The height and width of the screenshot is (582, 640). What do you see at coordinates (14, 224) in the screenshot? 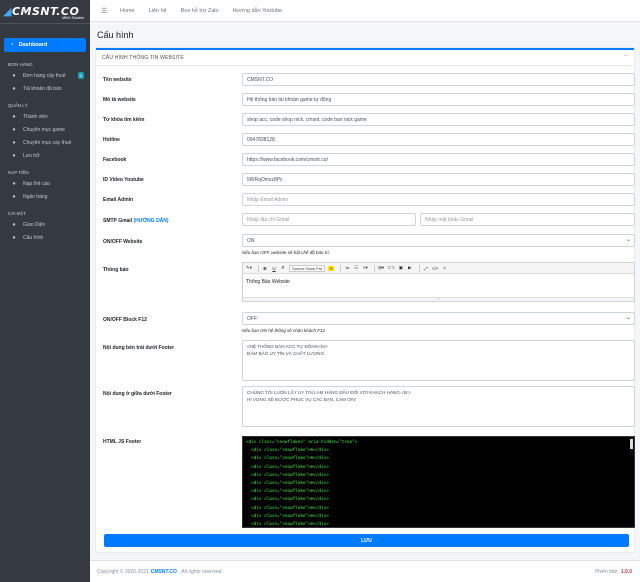
I see `image-icon: ●` at bounding box center [14, 224].